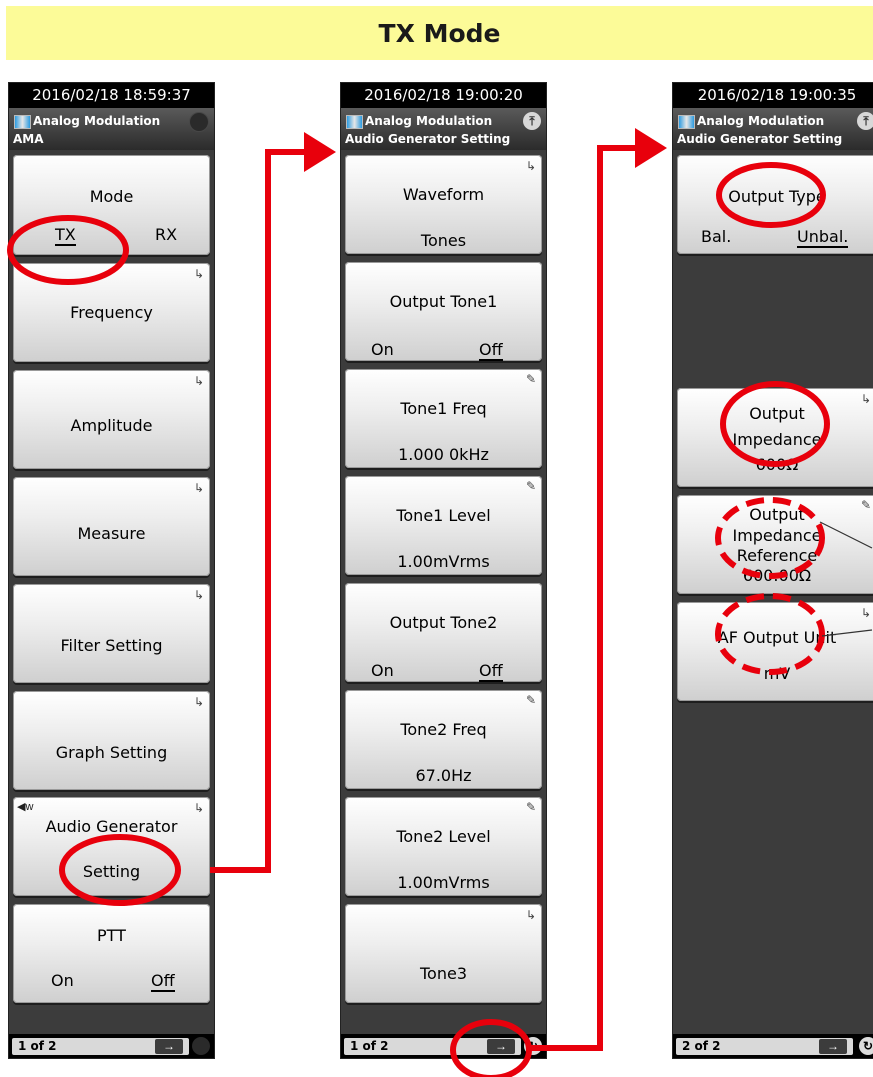  Describe the element at coordinates (443, 973) in the screenshot. I see `tone3-label: Tone3` at that location.